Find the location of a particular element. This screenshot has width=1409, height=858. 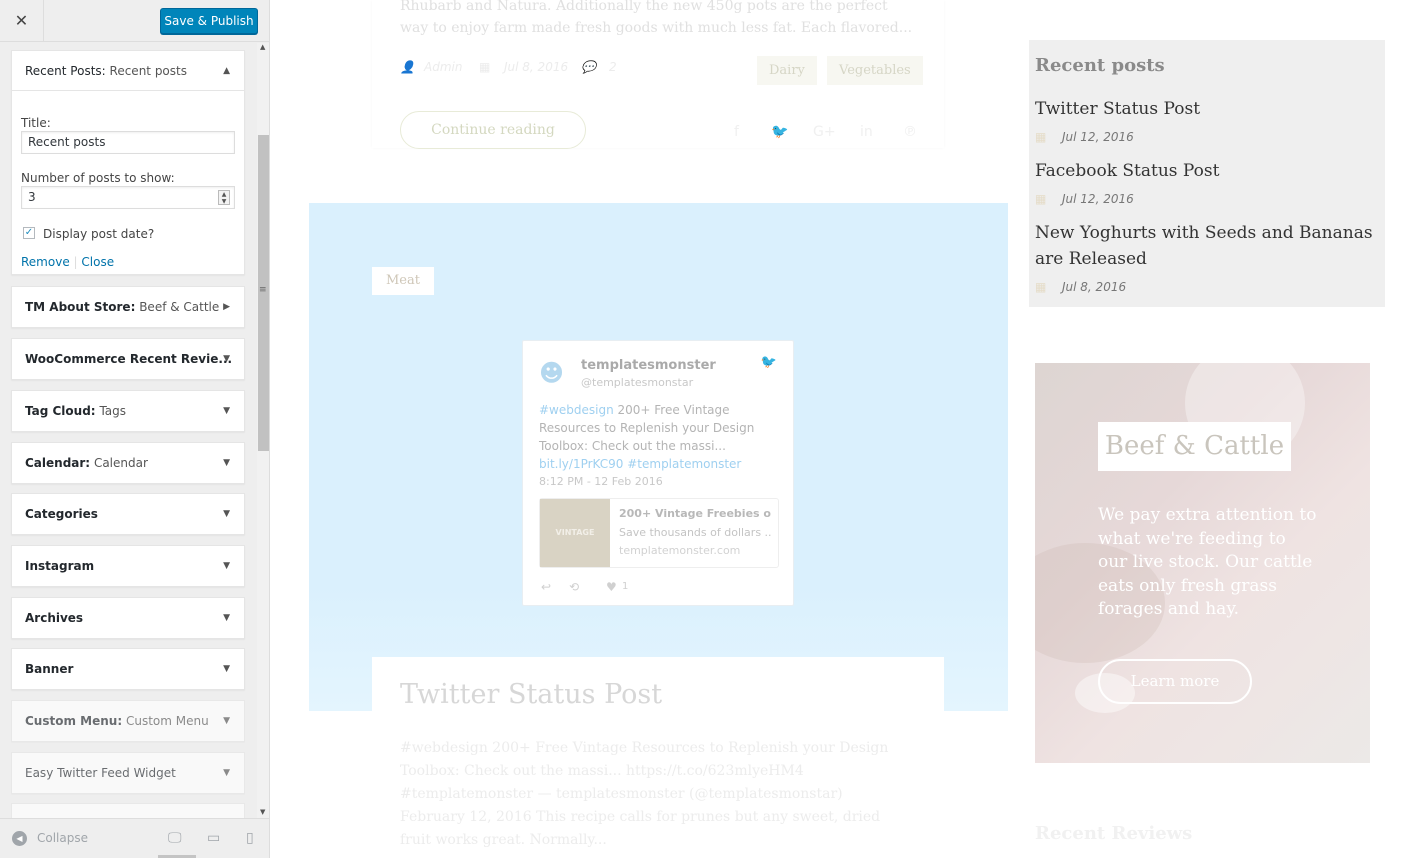

tag-dairy: Dairy is located at coordinates (787, 70).